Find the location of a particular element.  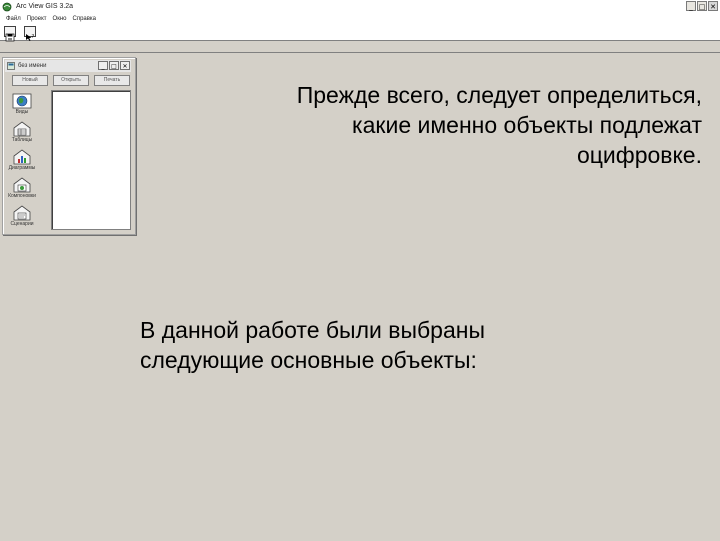

chart-icon is located at coordinates (22, 157).